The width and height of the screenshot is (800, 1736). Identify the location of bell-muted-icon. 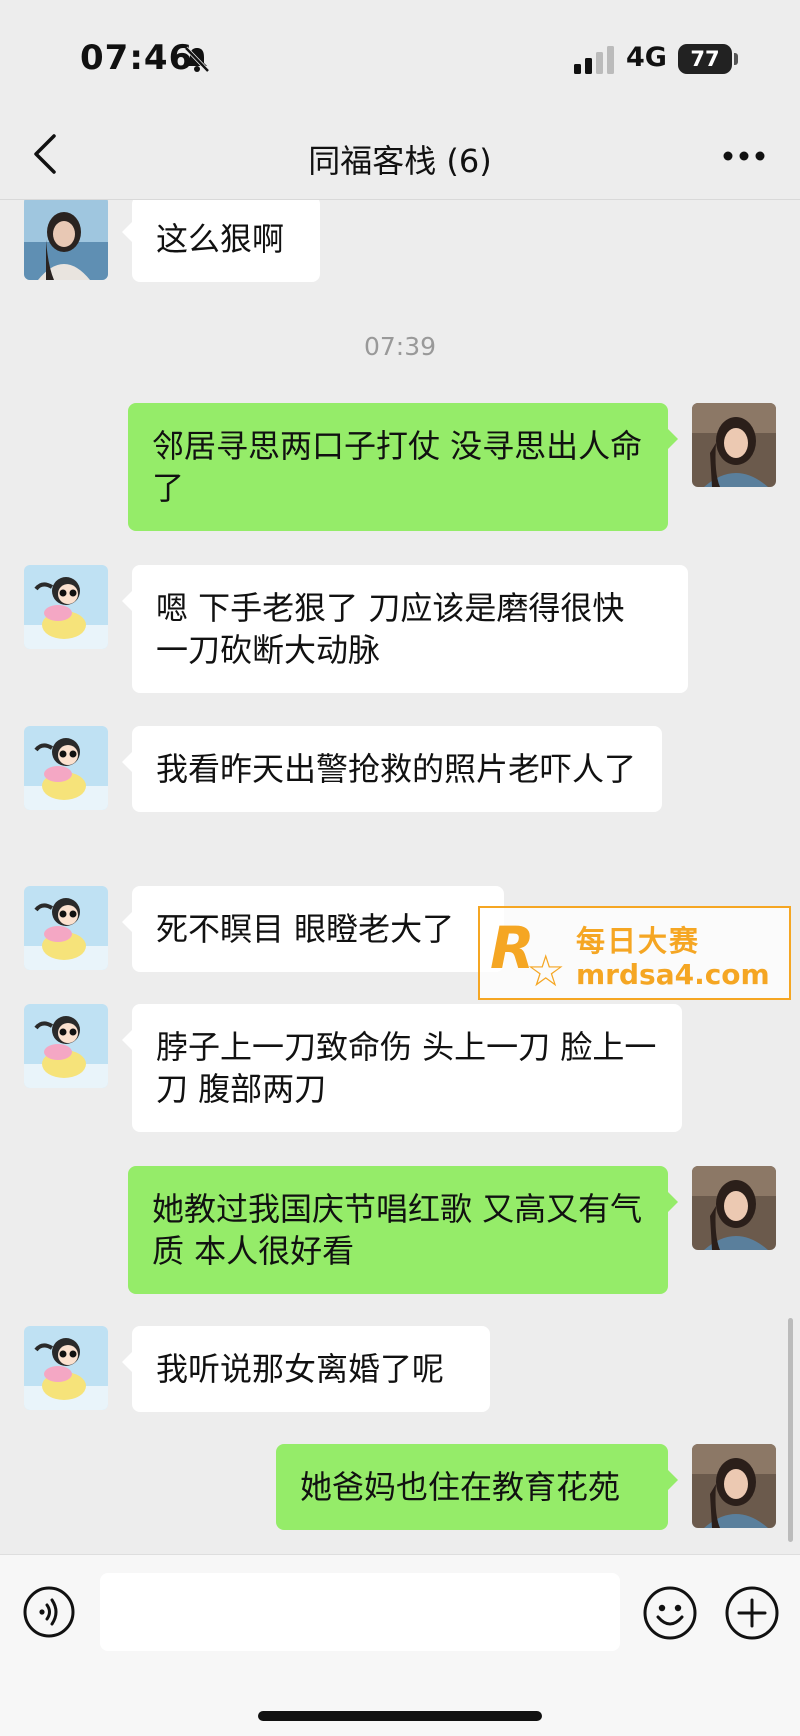
(197, 59).